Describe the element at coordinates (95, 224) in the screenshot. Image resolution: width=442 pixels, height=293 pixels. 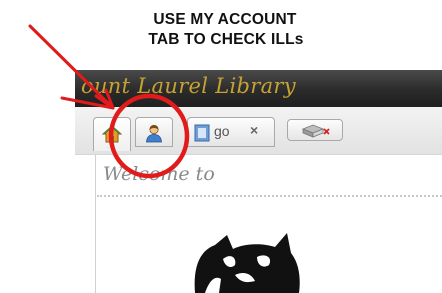
I see `content-border` at that location.